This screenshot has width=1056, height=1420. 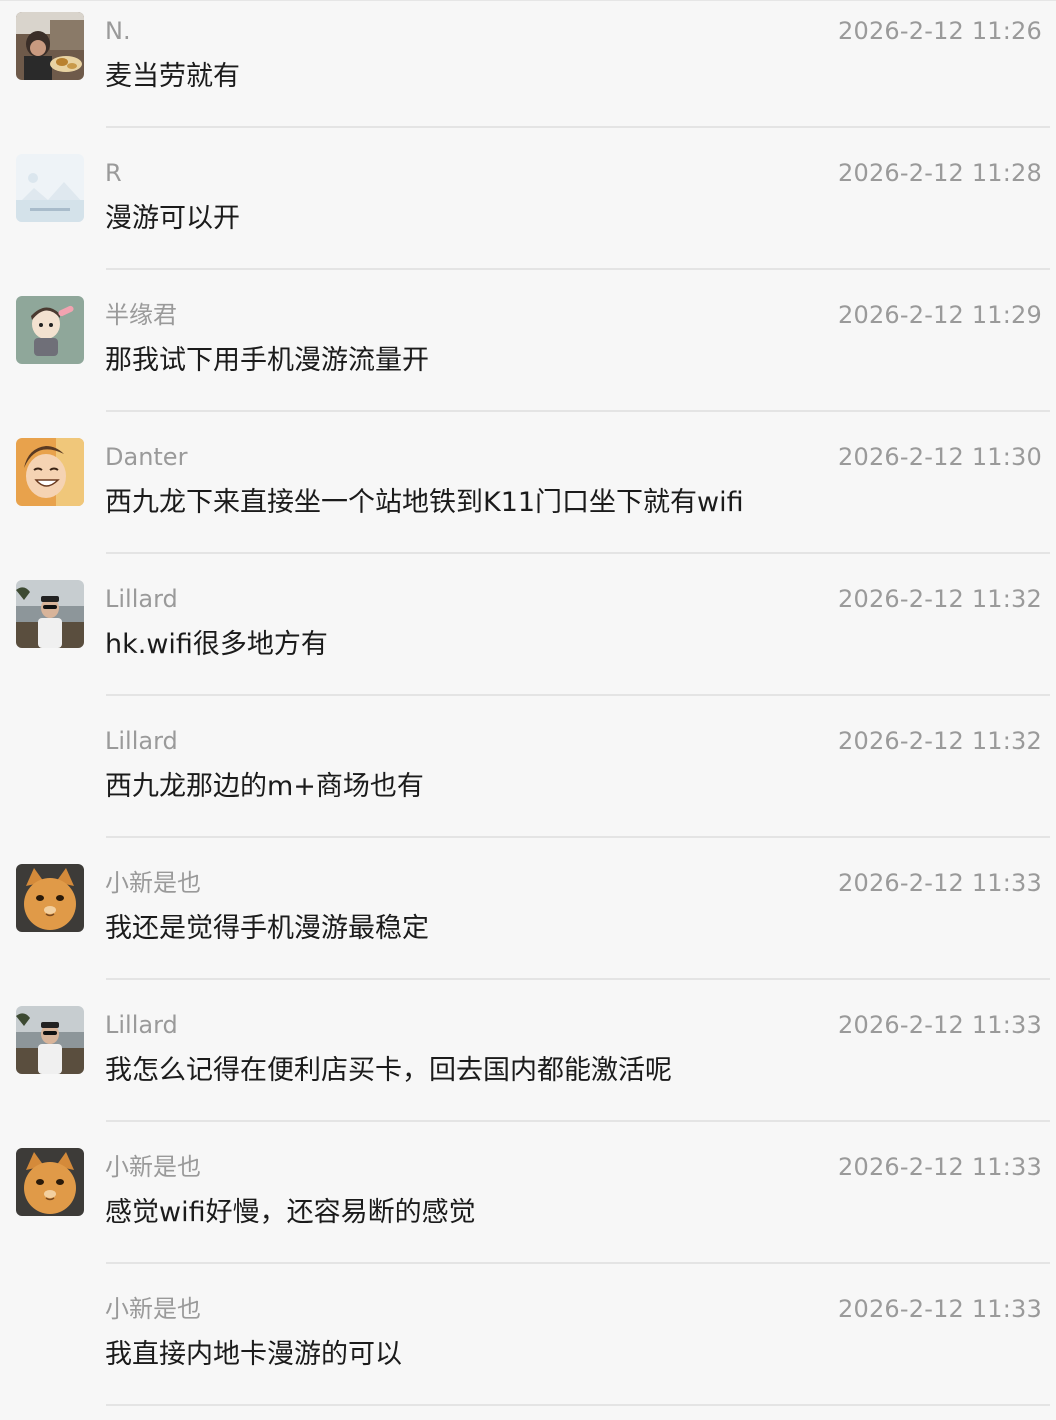 I want to click on message-text: 麦当劳就有, so click(x=172, y=76).